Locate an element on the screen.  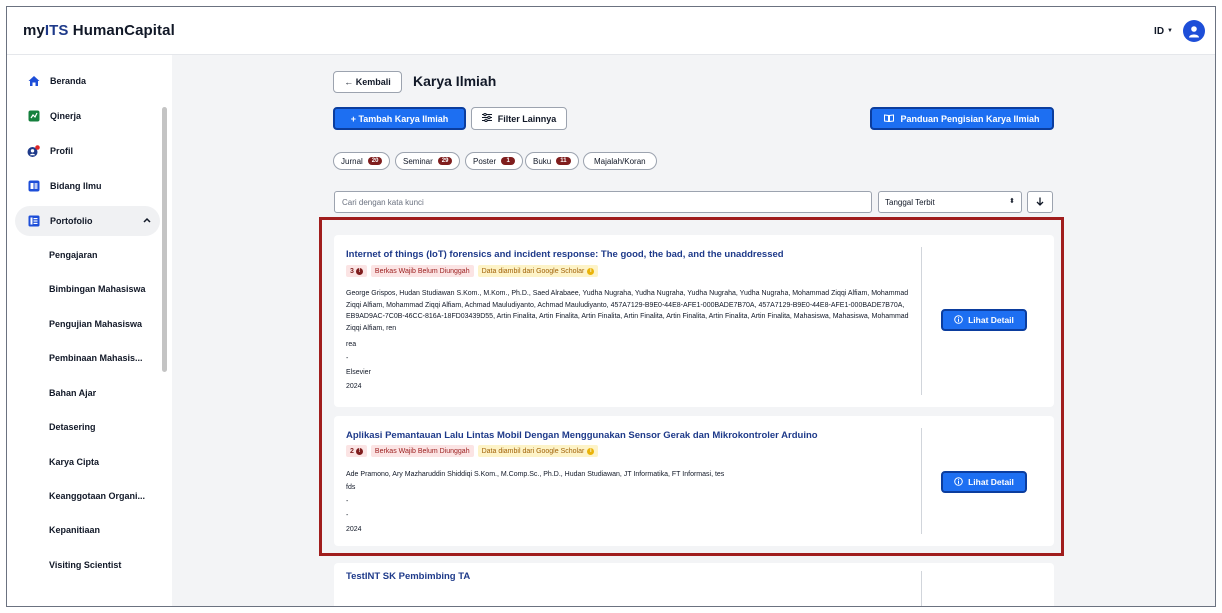
sidebar-scrollbar is located at coordinates (164, 239).